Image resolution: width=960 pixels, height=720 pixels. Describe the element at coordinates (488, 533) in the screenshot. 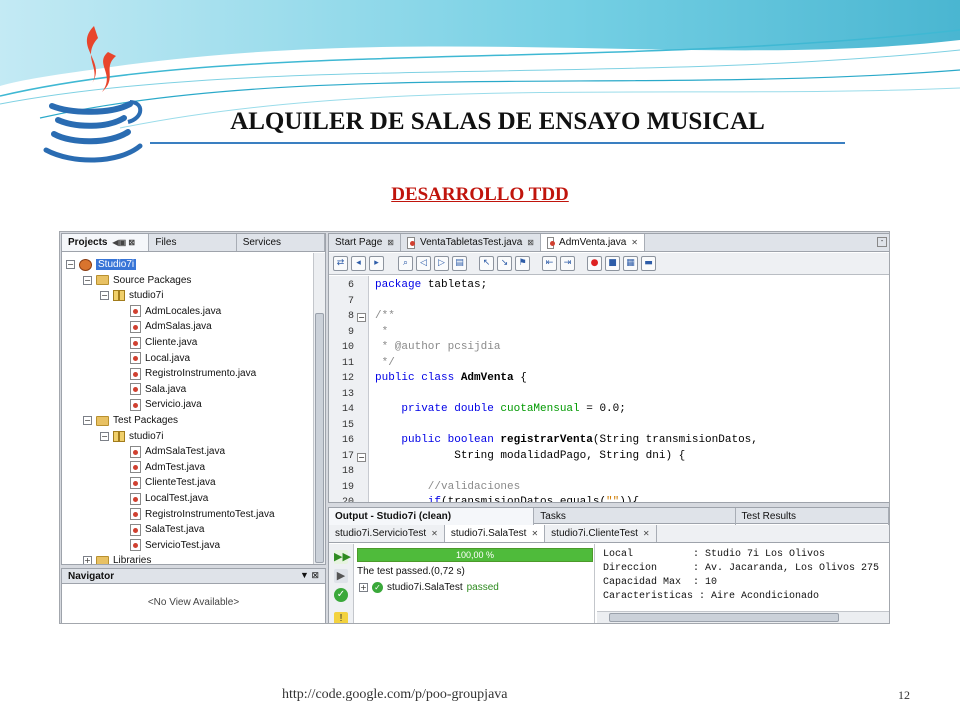

I see `tab-label: studio7i.SalaTest` at that location.